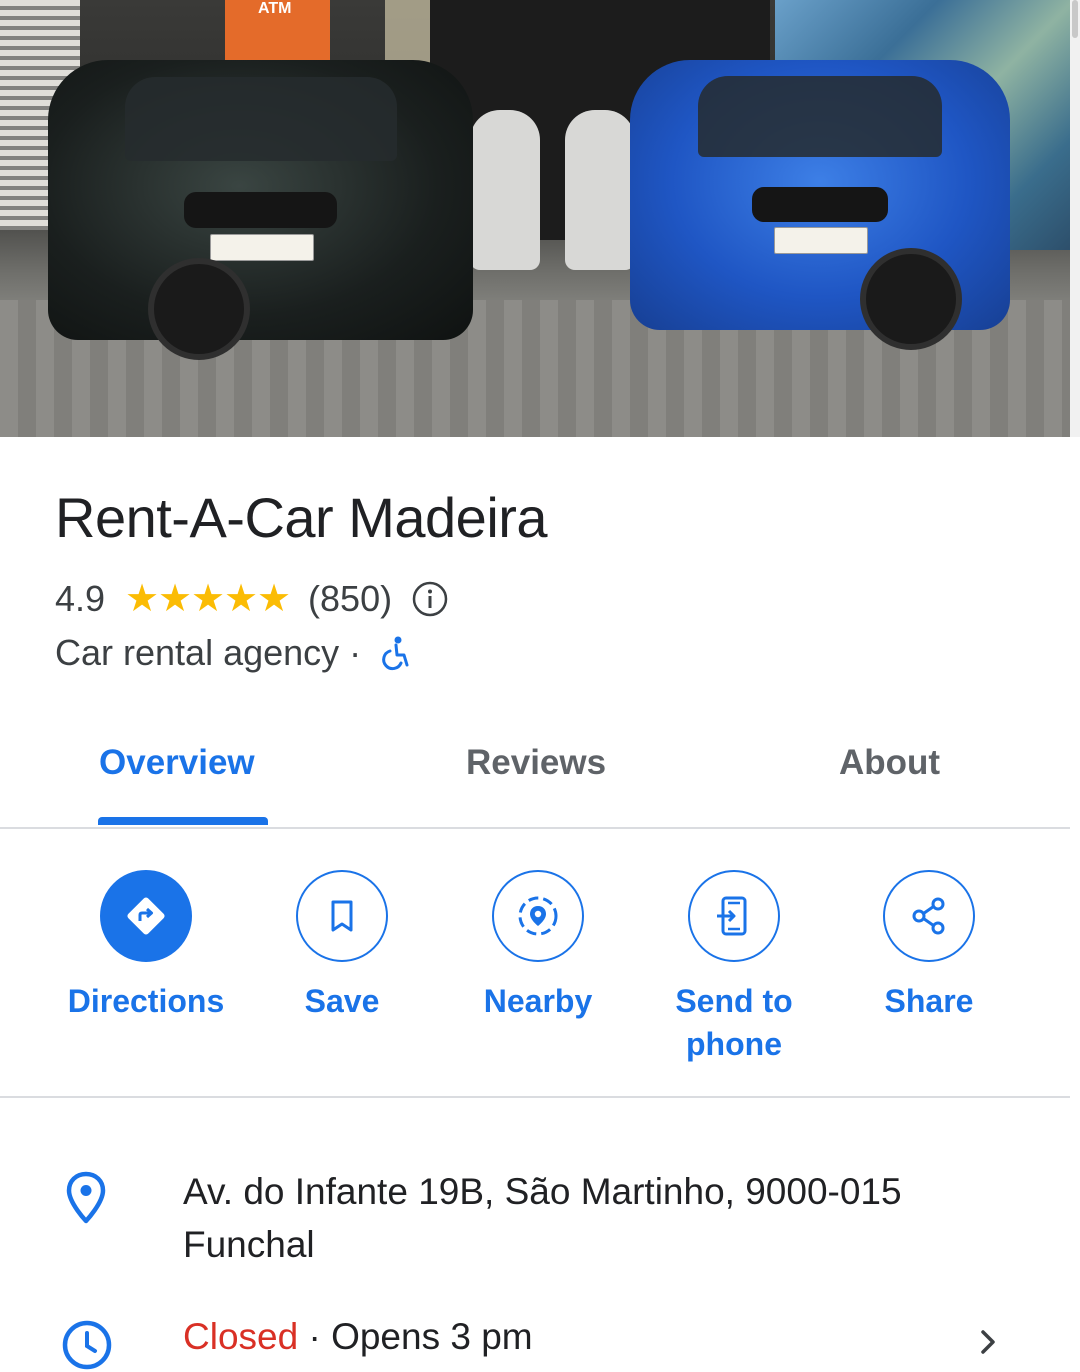  I want to click on wheelchair-accessible-icon, so click(394, 653).